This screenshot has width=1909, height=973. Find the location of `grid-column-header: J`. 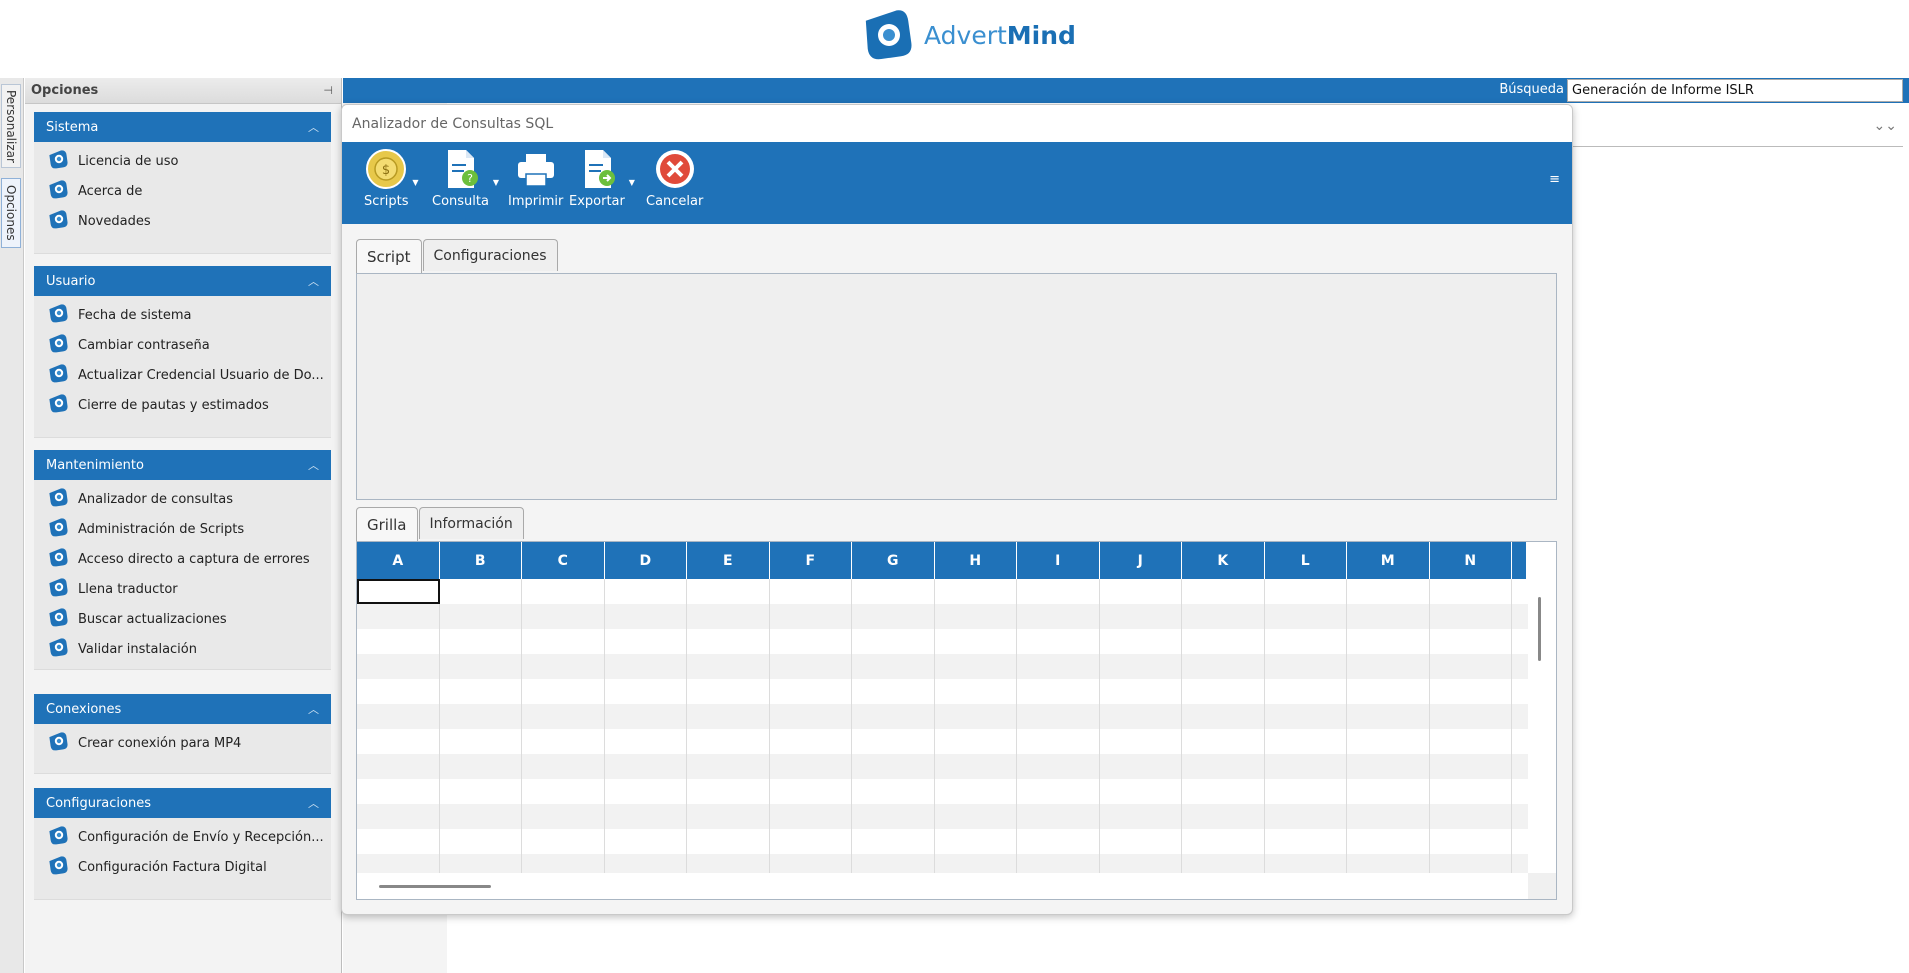

grid-column-header: J is located at coordinates (1140, 560).